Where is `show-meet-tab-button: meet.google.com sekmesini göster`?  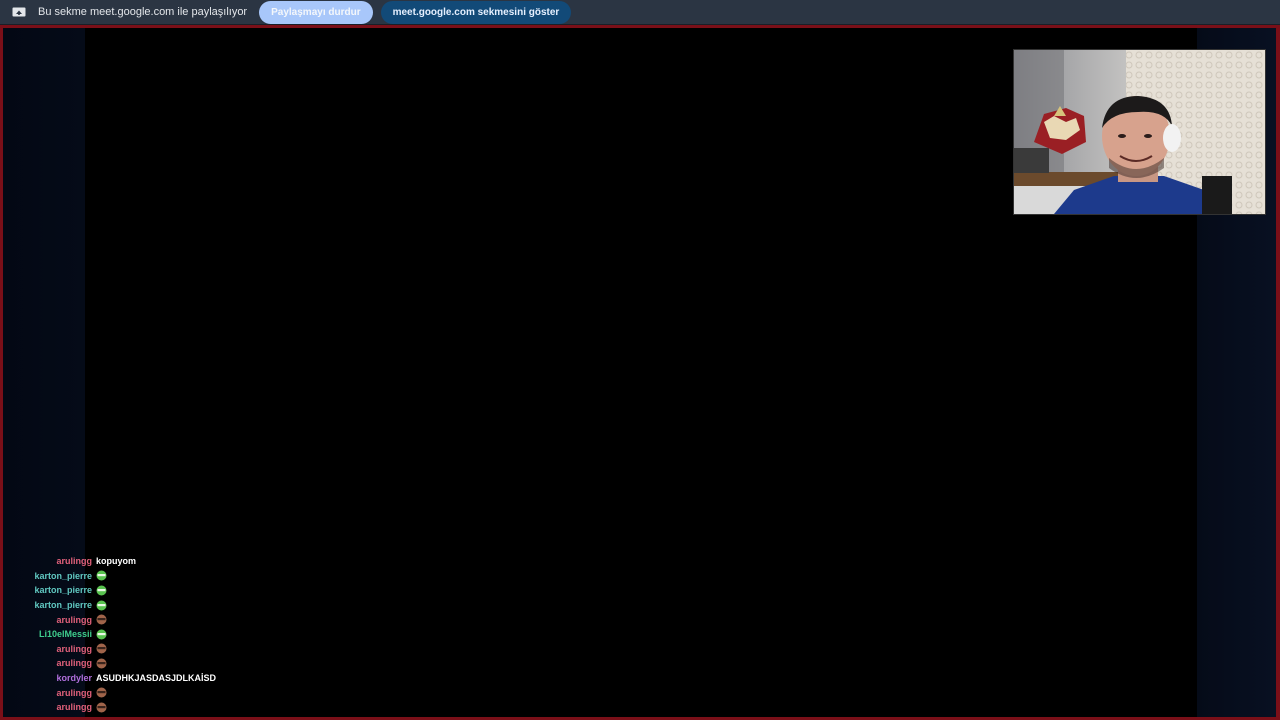 show-meet-tab-button: meet.google.com sekmesini göster is located at coordinates (476, 12).